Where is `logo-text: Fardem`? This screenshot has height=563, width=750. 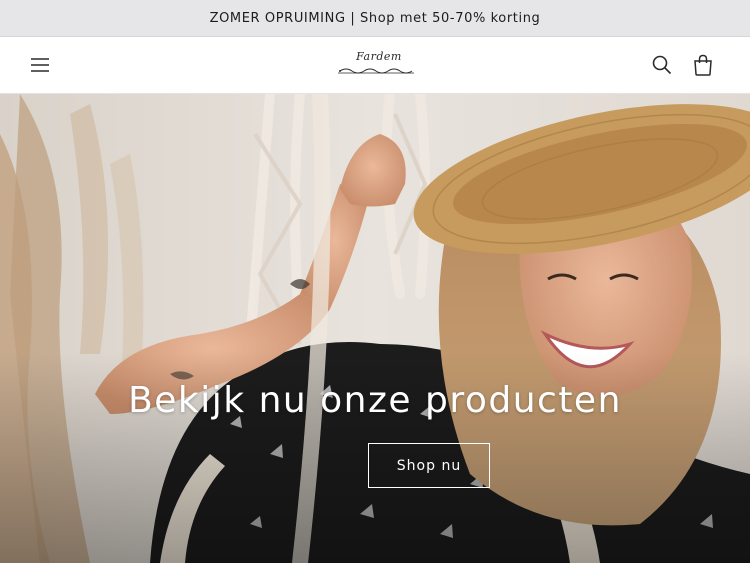
logo-text: Fardem is located at coordinates (379, 56).